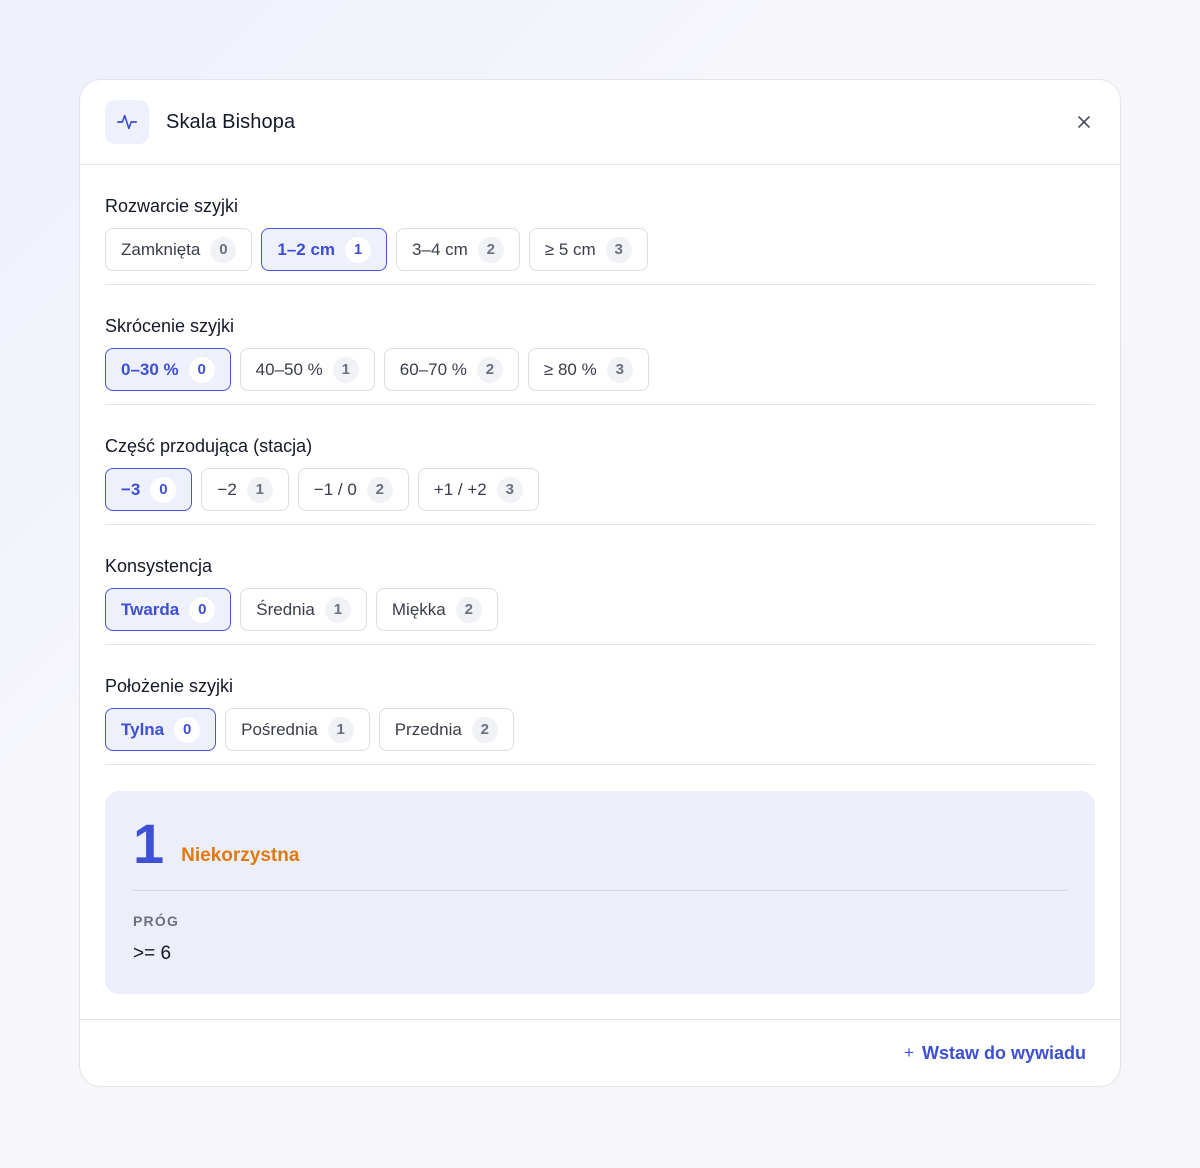  What do you see at coordinates (159, 566) in the screenshot?
I see `criterion-label: Konsystencja` at bounding box center [159, 566].